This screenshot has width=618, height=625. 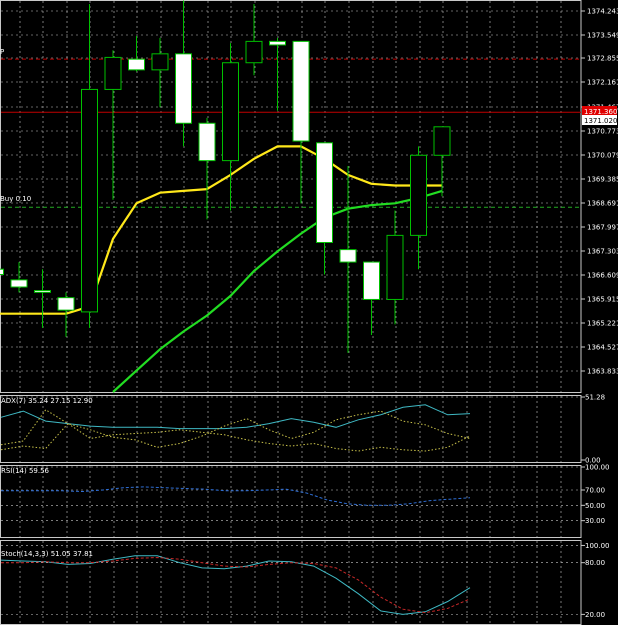 What do you see at coordinates (602, 36) in the screenshot?
I see `axis-tick-label: 1373.549` at bounding box center [602, 36].